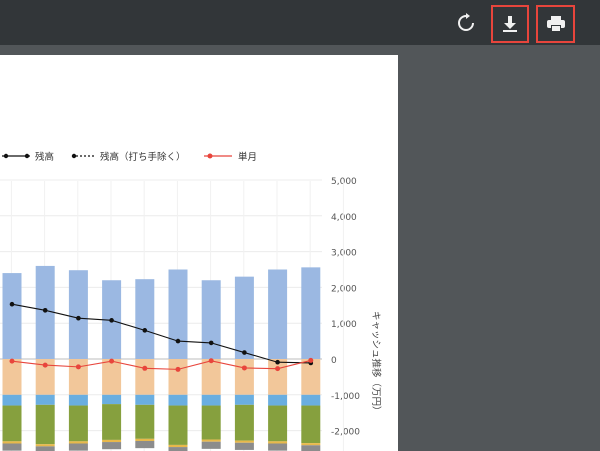 Image resolution: width=600 pixels, height=451 pixels. What do you see at coordinates (74, 156) in the screenshot?
I see `legend-marker-balance-excl` at bounding box center [74, 156].